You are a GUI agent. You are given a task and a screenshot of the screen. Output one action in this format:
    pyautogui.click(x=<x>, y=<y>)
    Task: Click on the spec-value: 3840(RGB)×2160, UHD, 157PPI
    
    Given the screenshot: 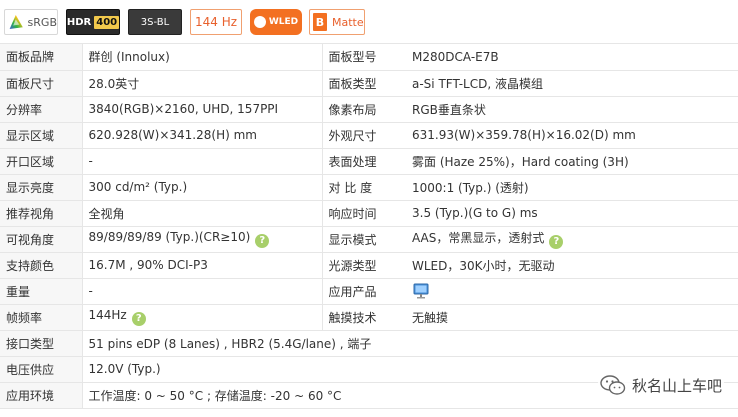 What is the action you would take?
    pyautogui.click(x=202, y=109)
    